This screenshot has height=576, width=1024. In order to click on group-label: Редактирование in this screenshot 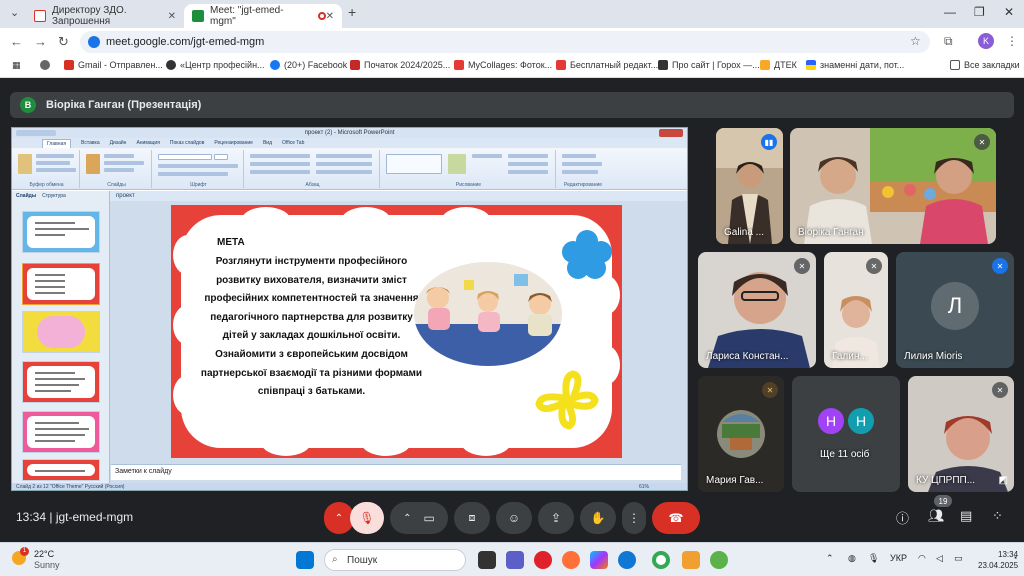, I will do `click(583, 185)`.